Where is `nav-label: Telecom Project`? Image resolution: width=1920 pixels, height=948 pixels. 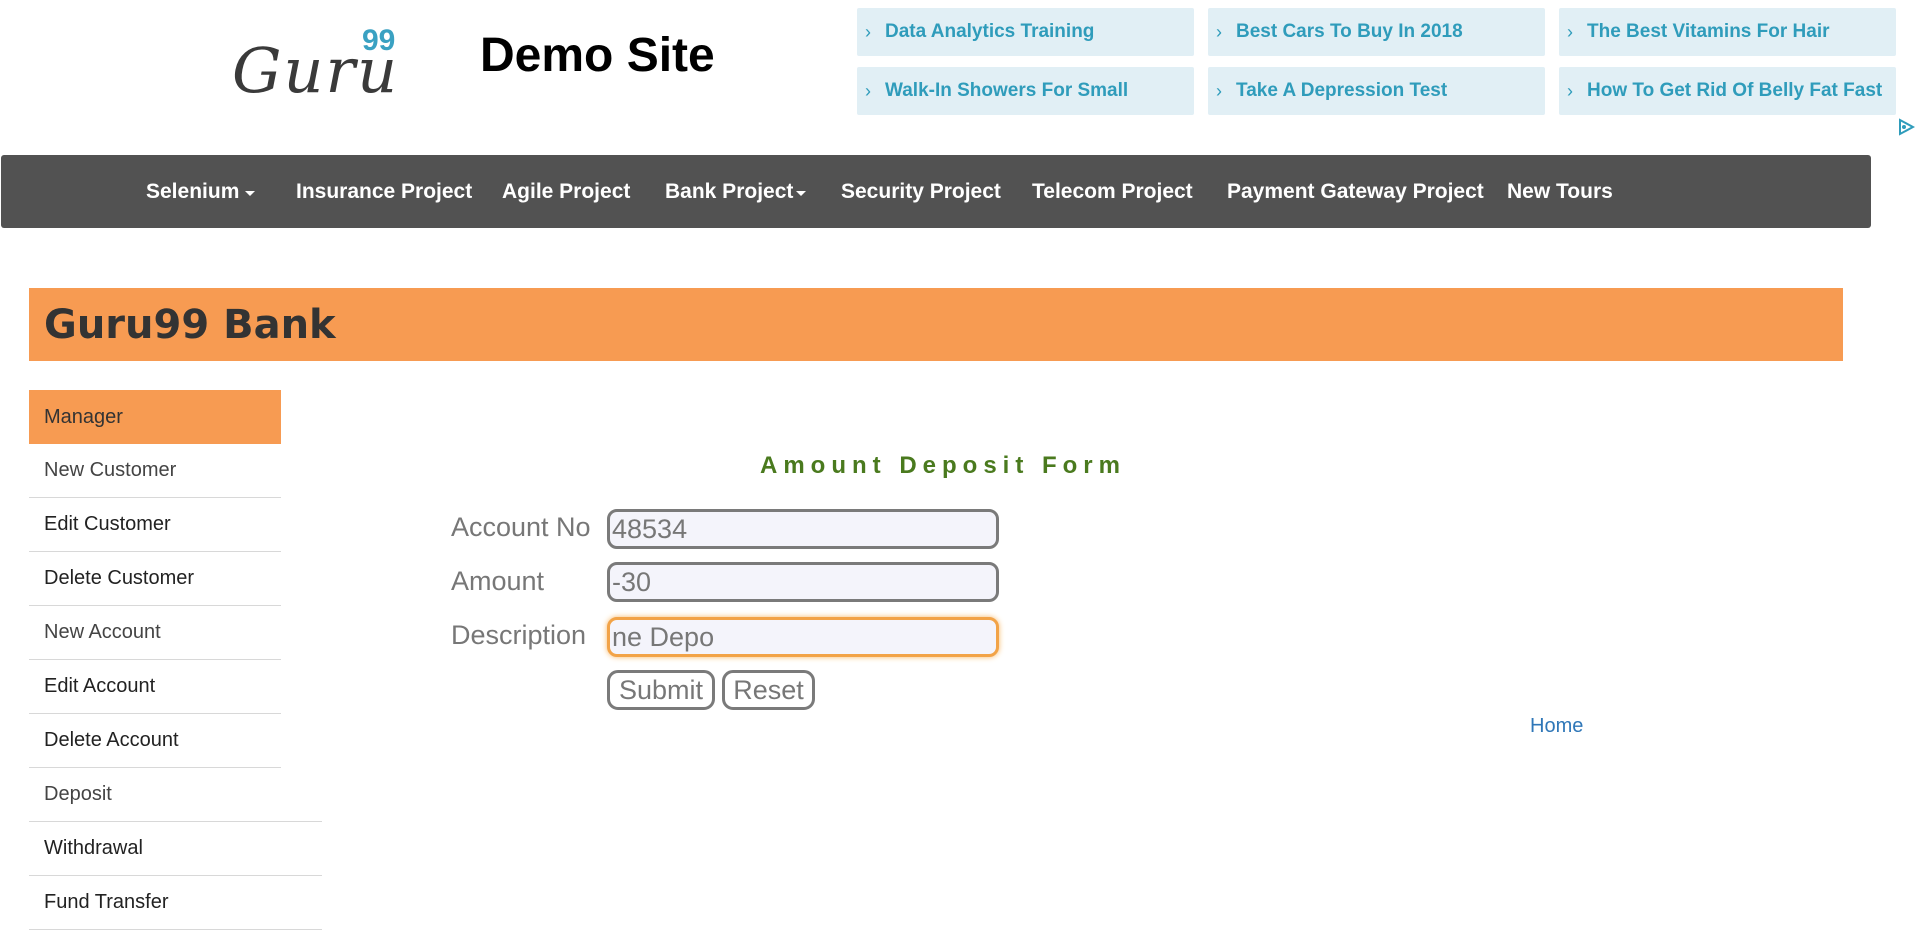
nav-label: Telecom Project is located at coordinates (1112, 191).